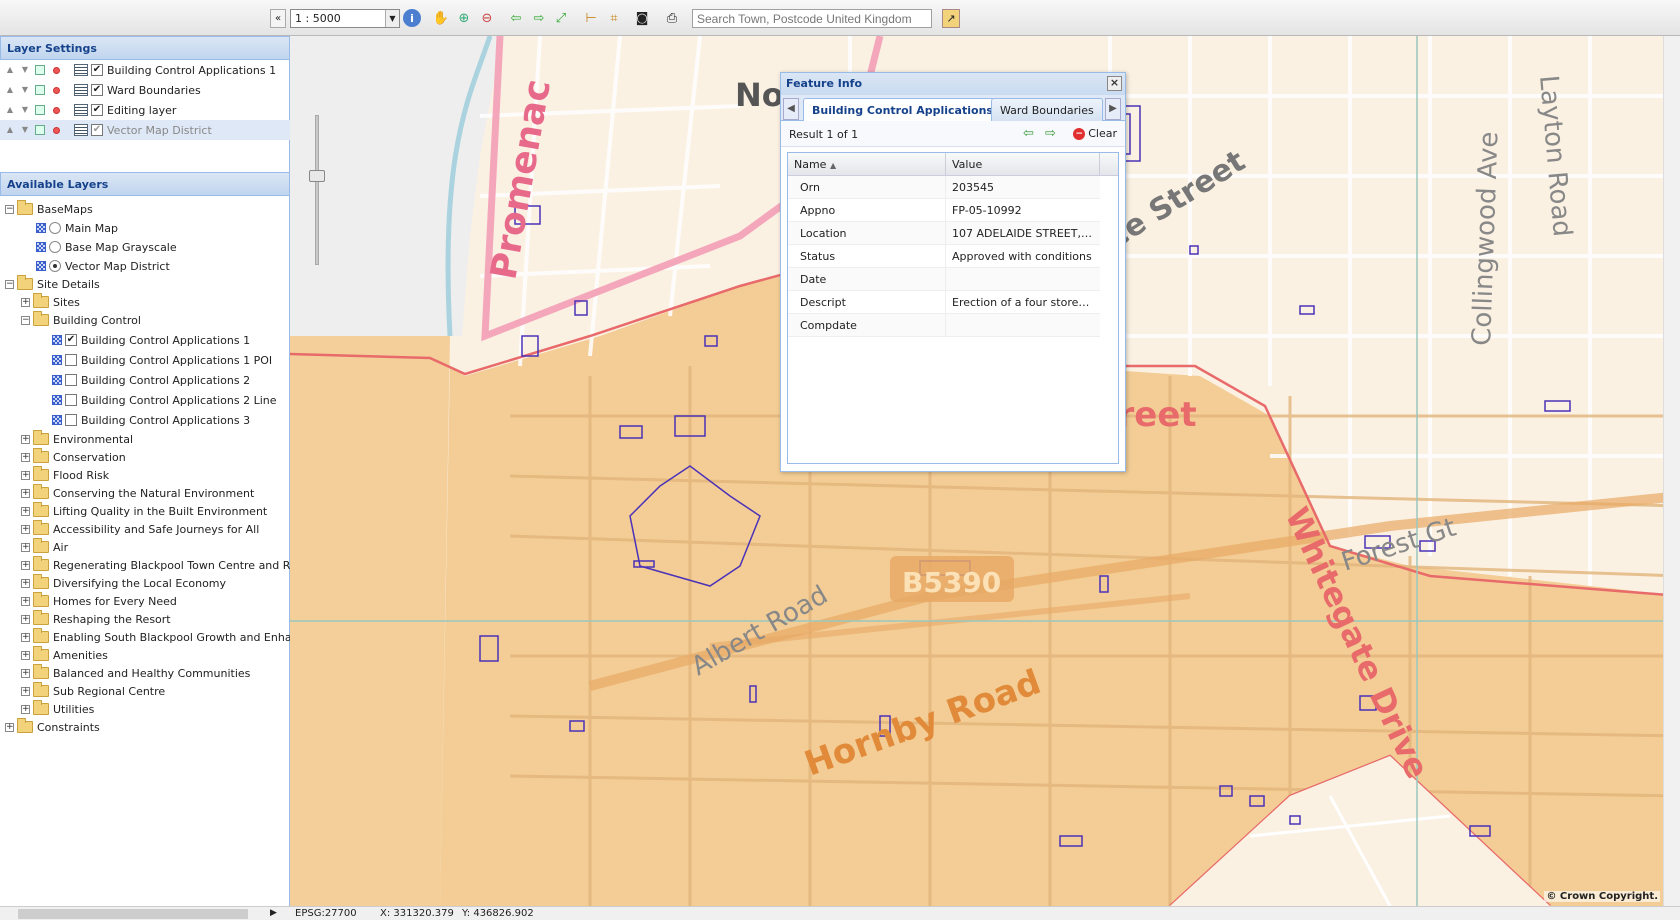 The image size is (1680, 920). What do you see at coordinates (614, 18) in the screenshot?
I see `crop-area-icon: ⌗` at bounding box center [614, 18].